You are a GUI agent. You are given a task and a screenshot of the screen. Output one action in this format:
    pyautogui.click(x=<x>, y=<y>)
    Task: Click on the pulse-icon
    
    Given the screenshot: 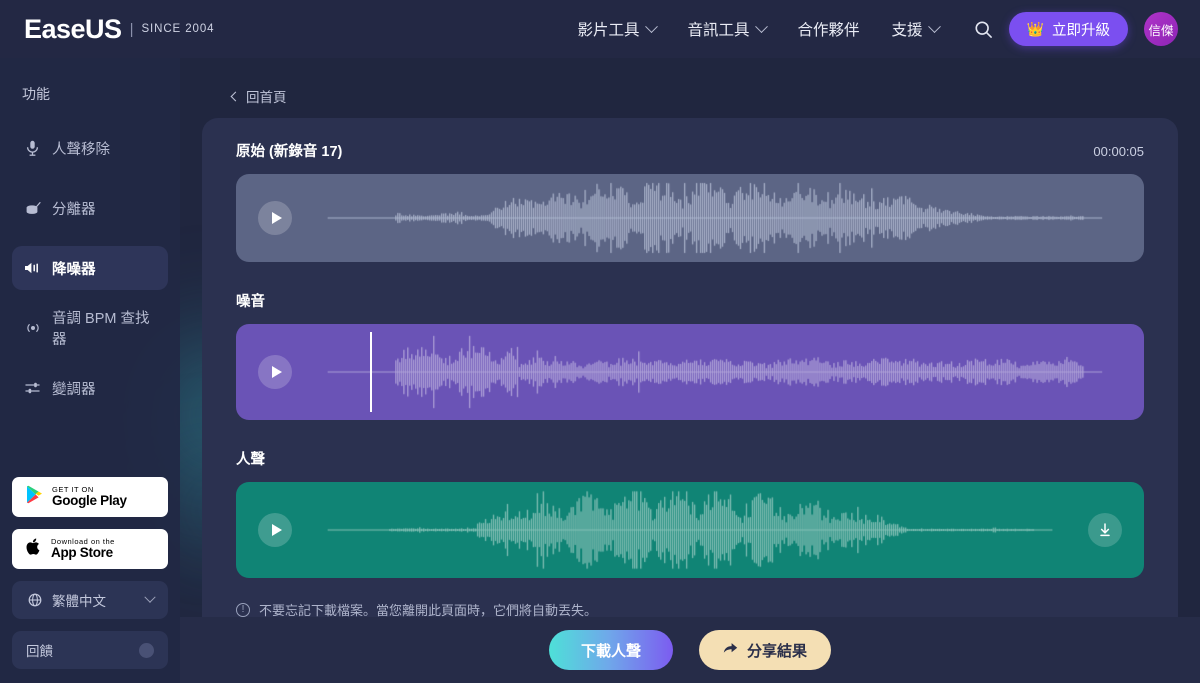 What is the action you would take?
    pyautogui.click(x=32, y=328)
    